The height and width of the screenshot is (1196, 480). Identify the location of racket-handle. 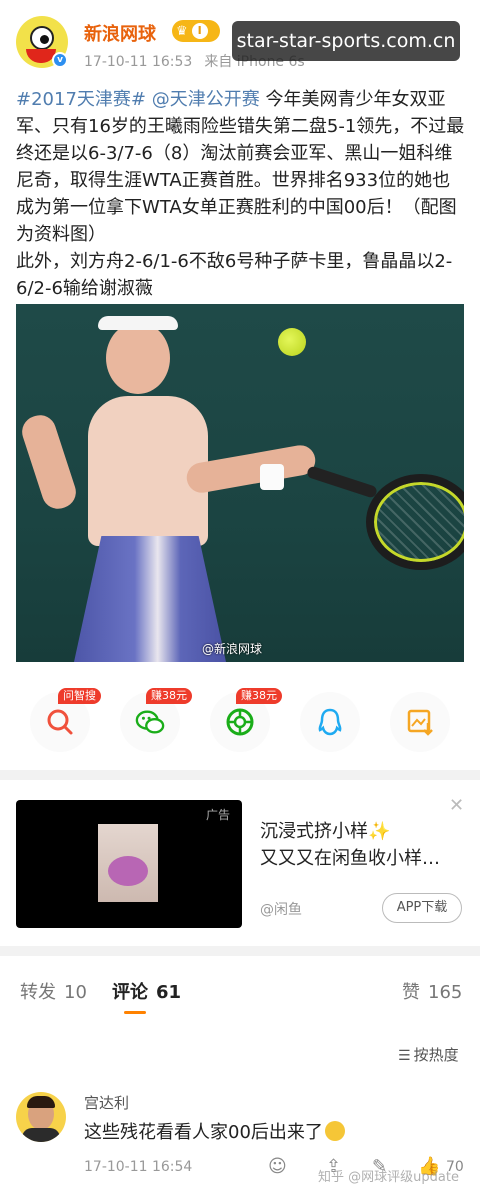
(342, 482).